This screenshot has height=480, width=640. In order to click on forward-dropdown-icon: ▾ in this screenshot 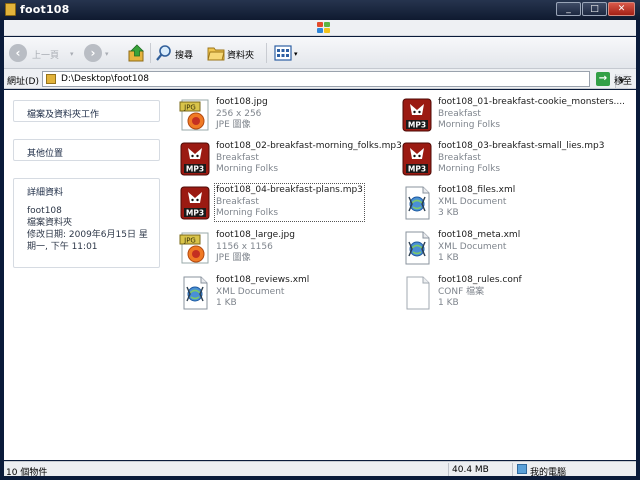, I will do `click(107, 54)`.